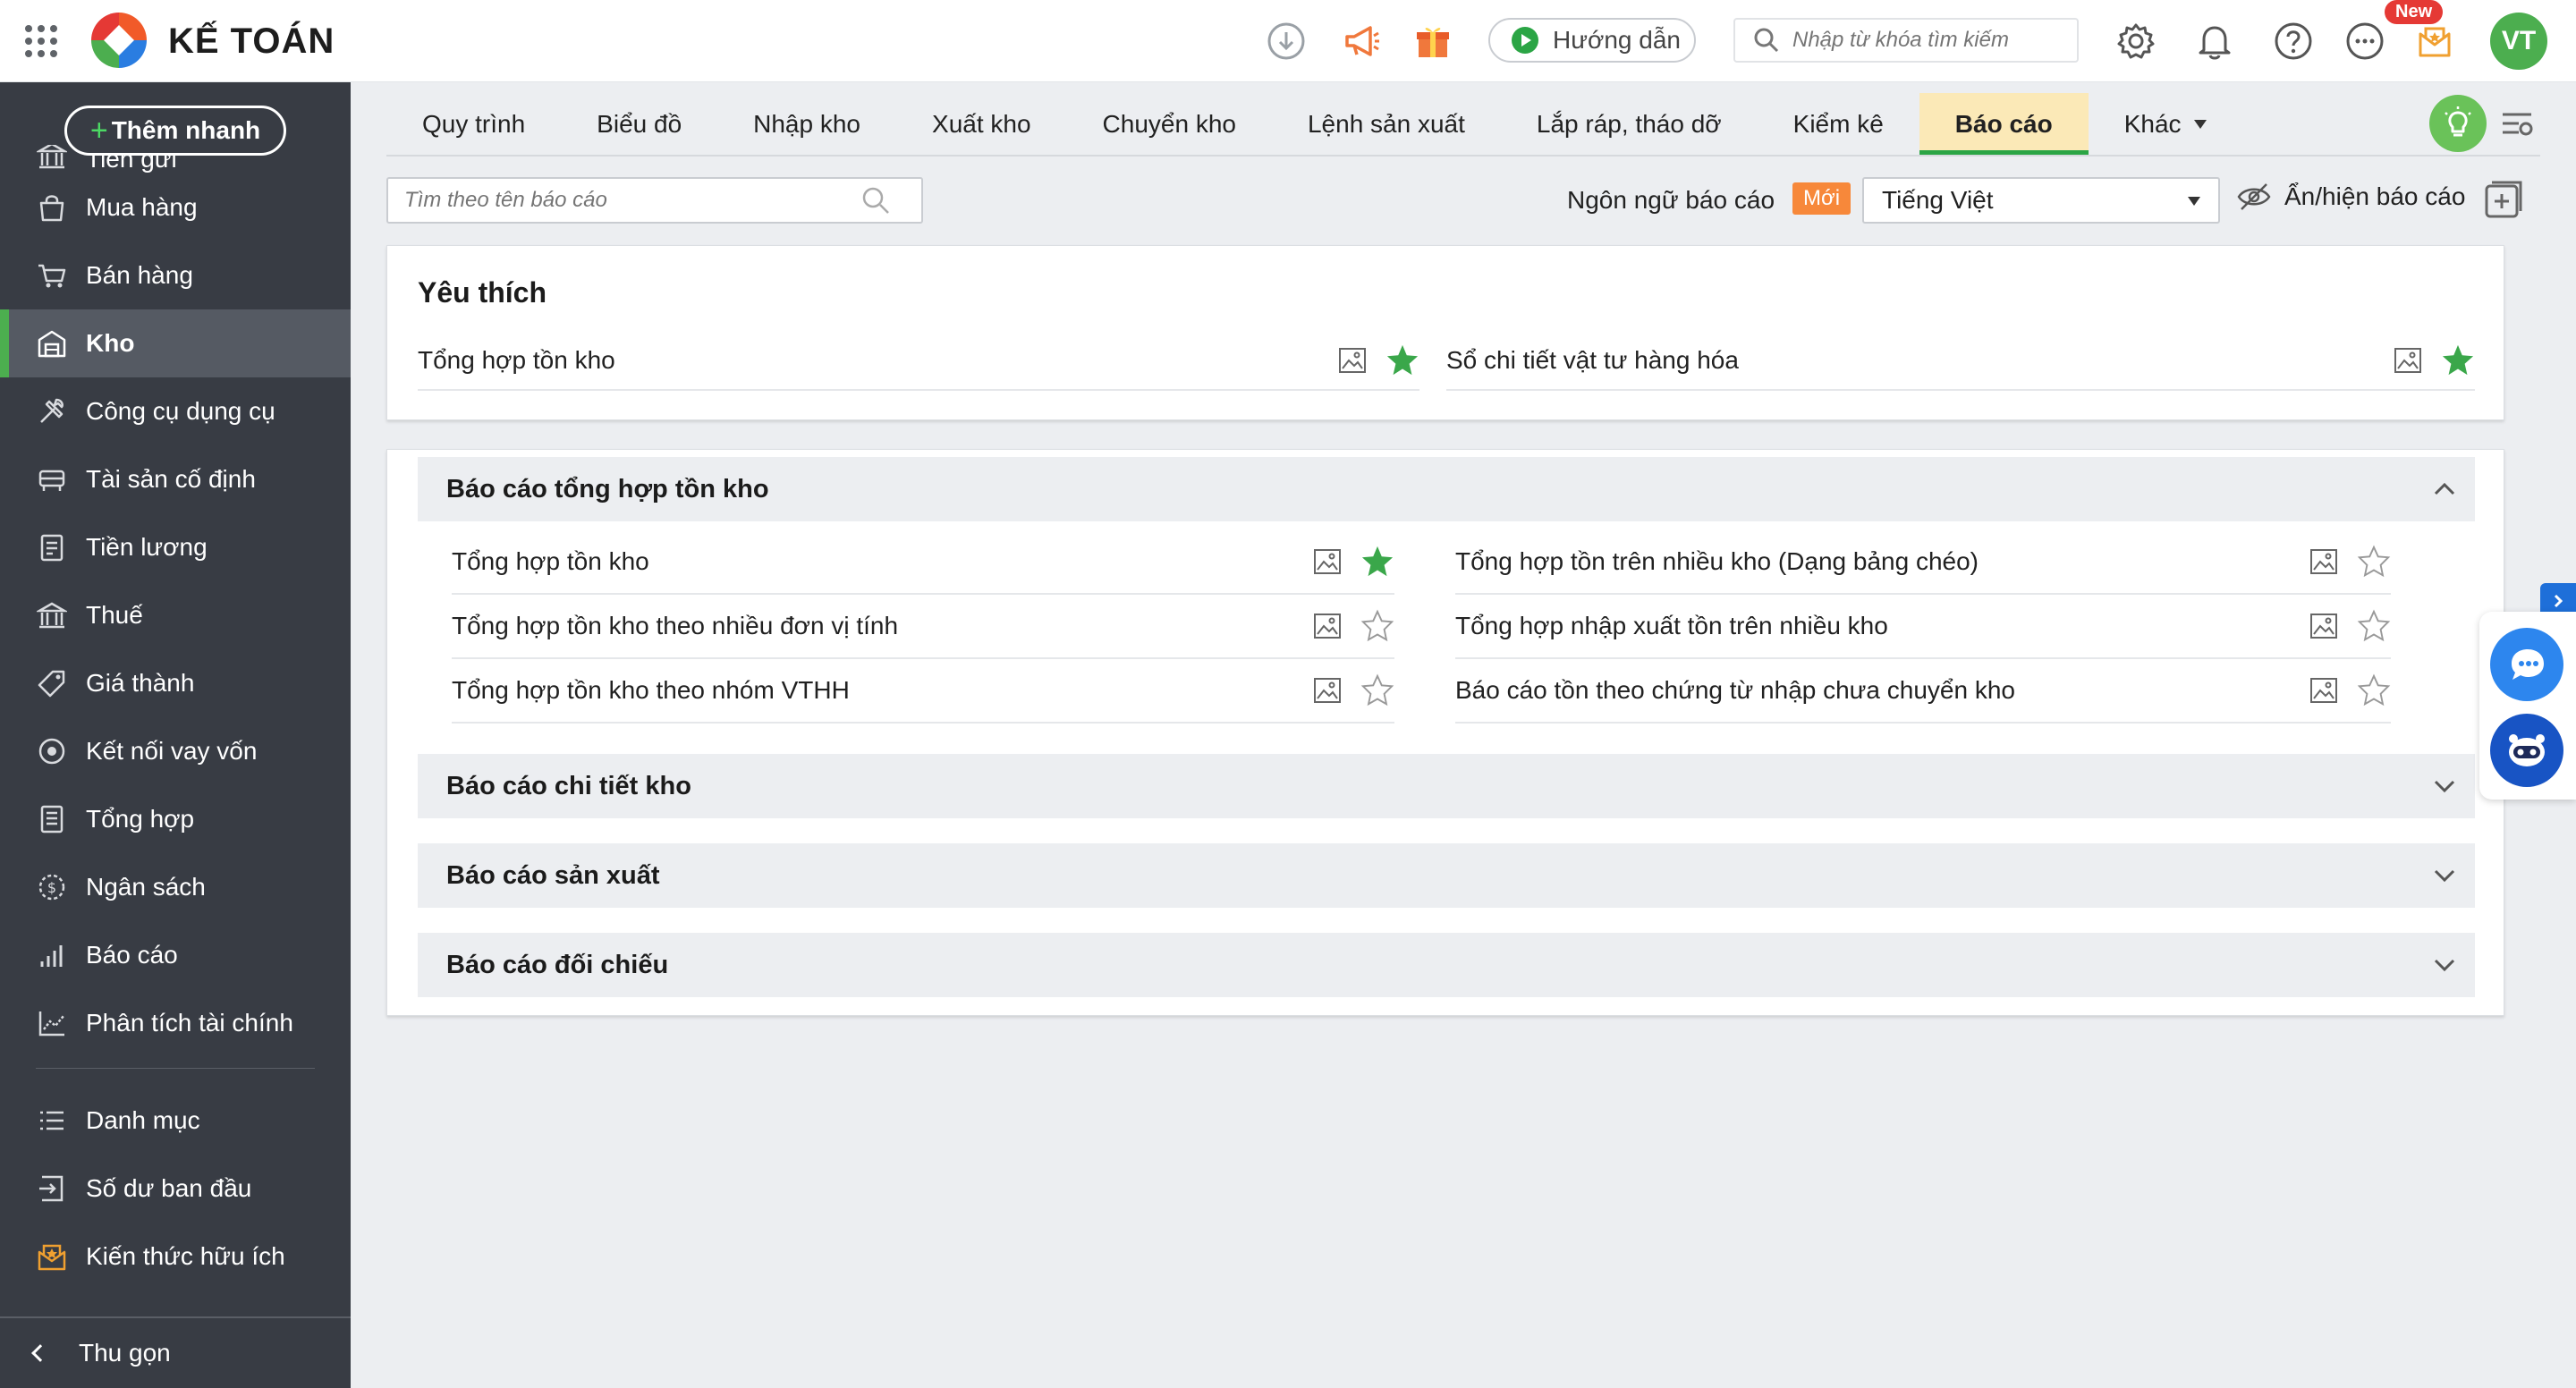 The image size is (2576, 1388). What do you see at coordinates (1463, 156) in the screenshot?
I see `tabs-underline` at bounding box center [1463, 156].